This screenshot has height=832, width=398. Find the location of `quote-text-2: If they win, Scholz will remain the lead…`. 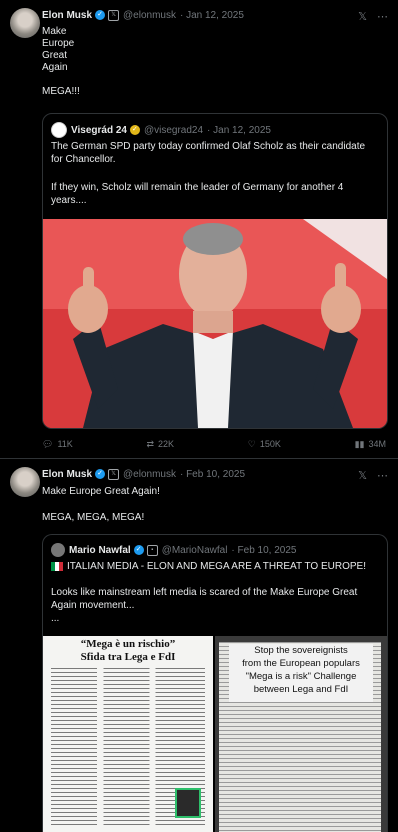

quote-text-2: If they win, Scholz will remain the lead… is located at coordinates (197, 194).